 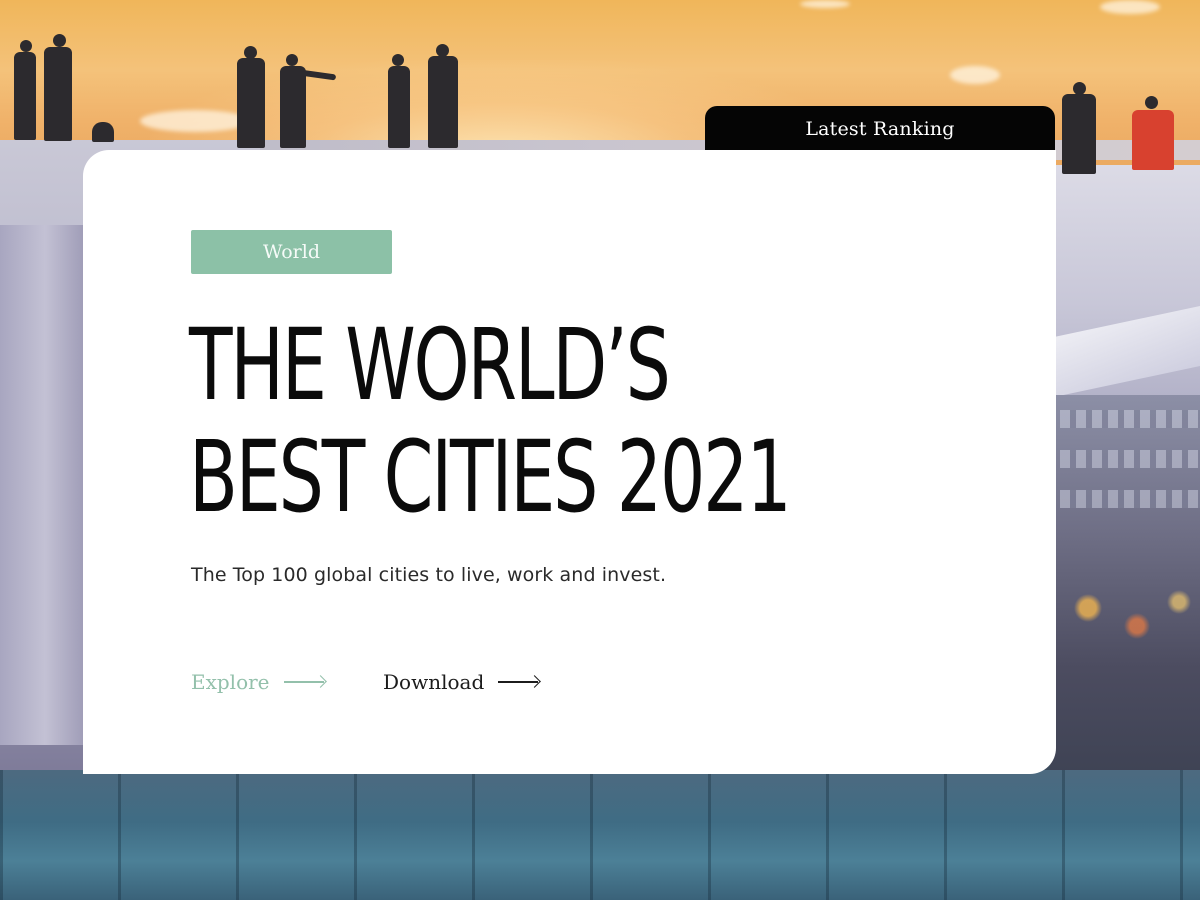 I want to click on marble-wall, so click(x=45, y=485).